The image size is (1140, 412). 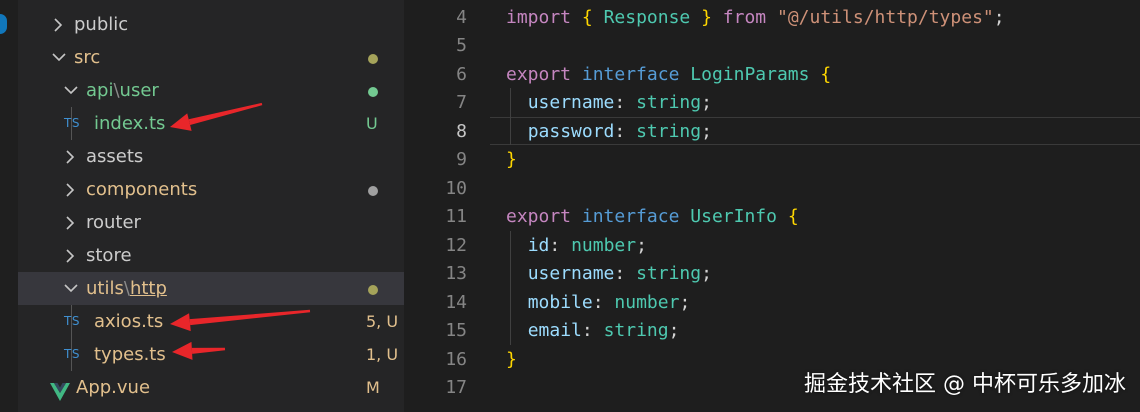 What do you see at coordinates (885, 17) in the screenshot?
I see `code-token: "@/utils/http/types"` at bounding box center [885, 17].